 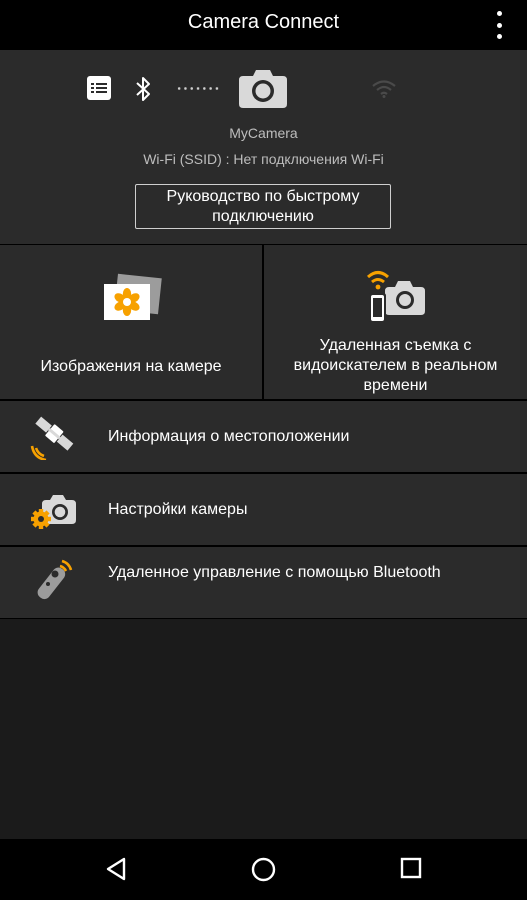 I want to click on app-bar: Camera Connect, so click(x=263, y=25).